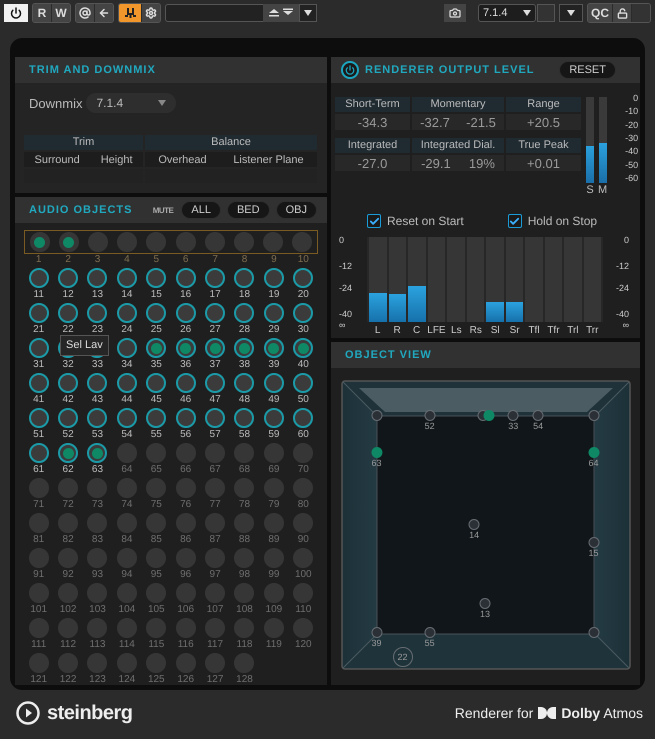 This screenshot has height=739, width=655. What do you see at coordinates (215, 329) in the screenshot?
I see `object-number: 27` at bounding box center [215, 329].